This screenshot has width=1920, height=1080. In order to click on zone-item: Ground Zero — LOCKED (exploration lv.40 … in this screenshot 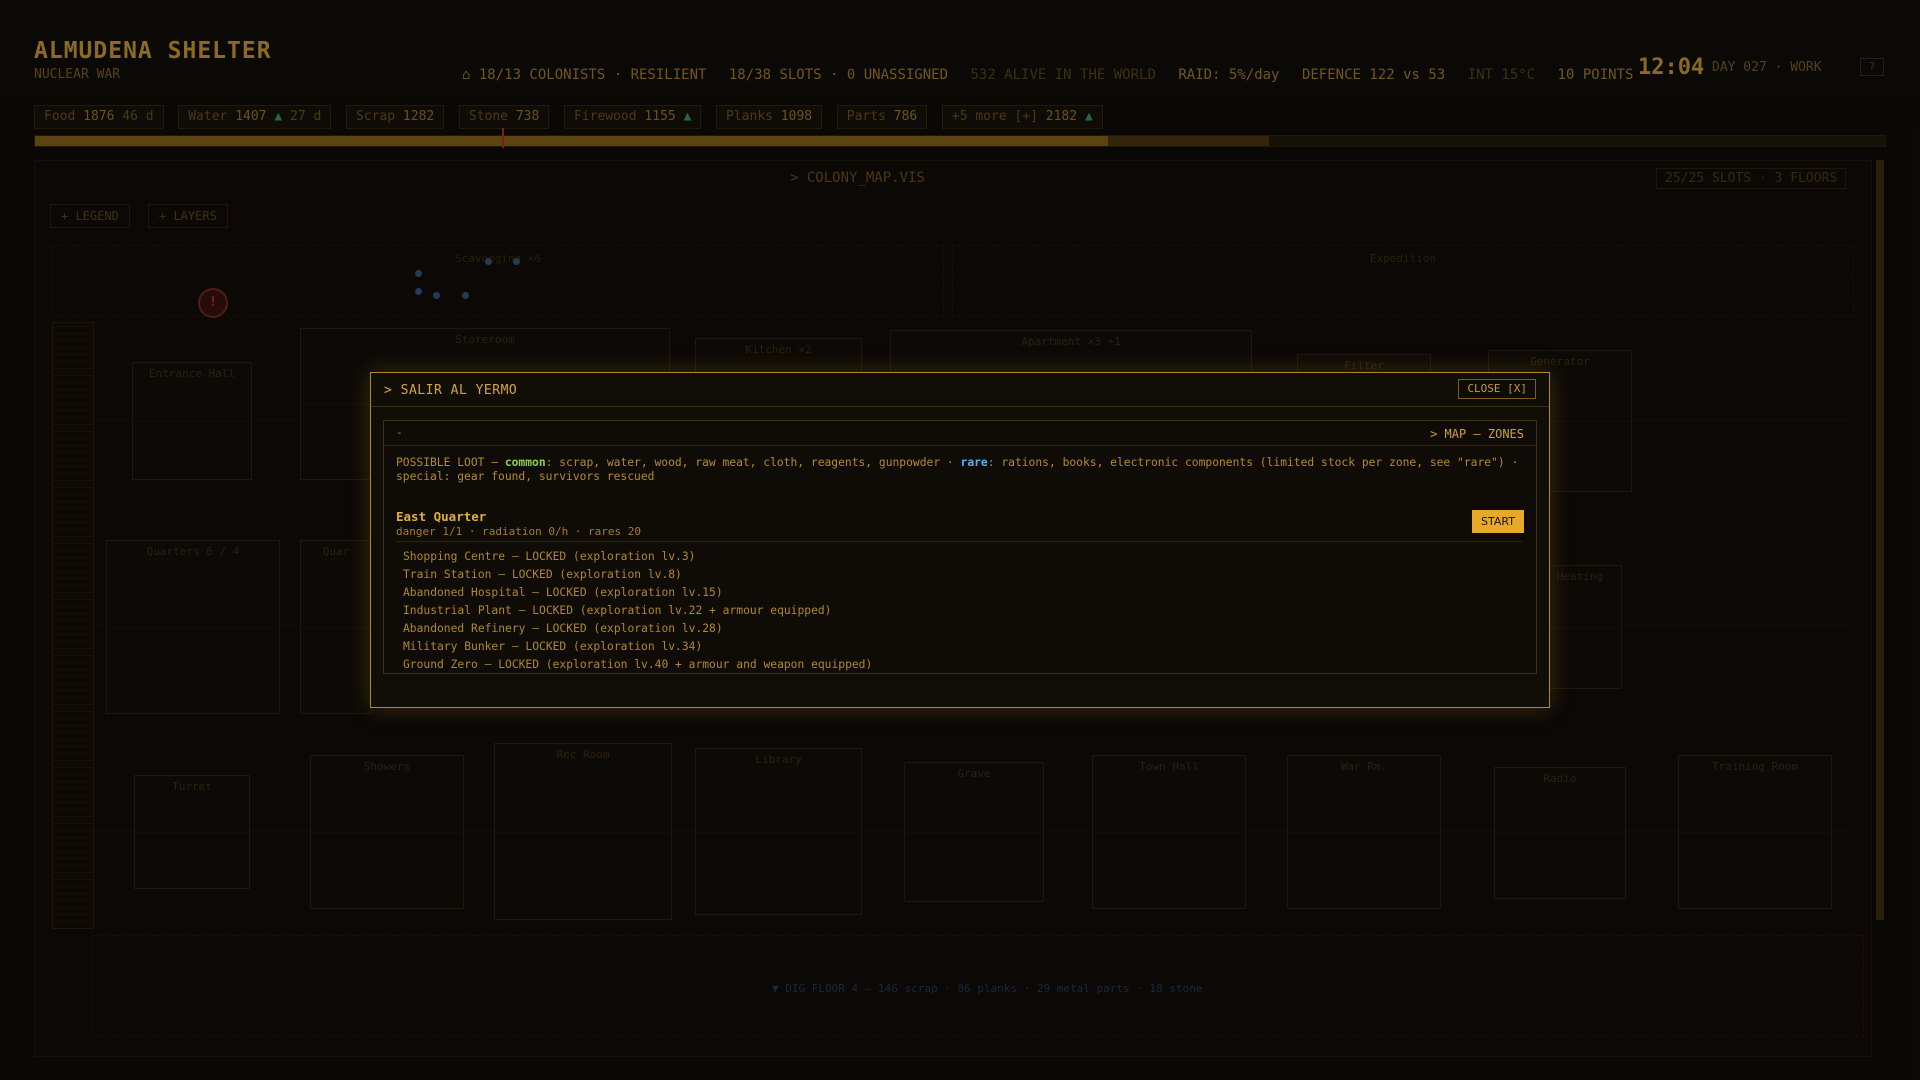, I will do `click(637, 665)`.